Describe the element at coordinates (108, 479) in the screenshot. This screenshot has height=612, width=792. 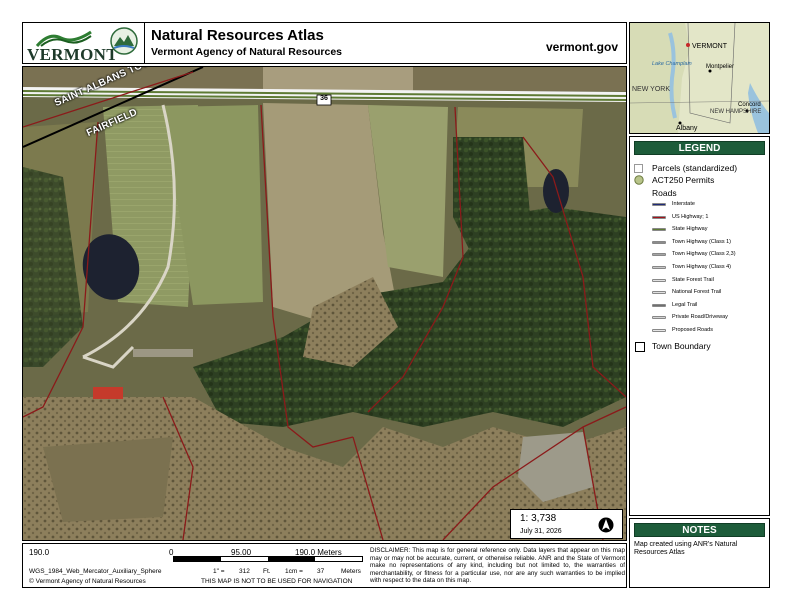
I see `field-parcel` at that location.